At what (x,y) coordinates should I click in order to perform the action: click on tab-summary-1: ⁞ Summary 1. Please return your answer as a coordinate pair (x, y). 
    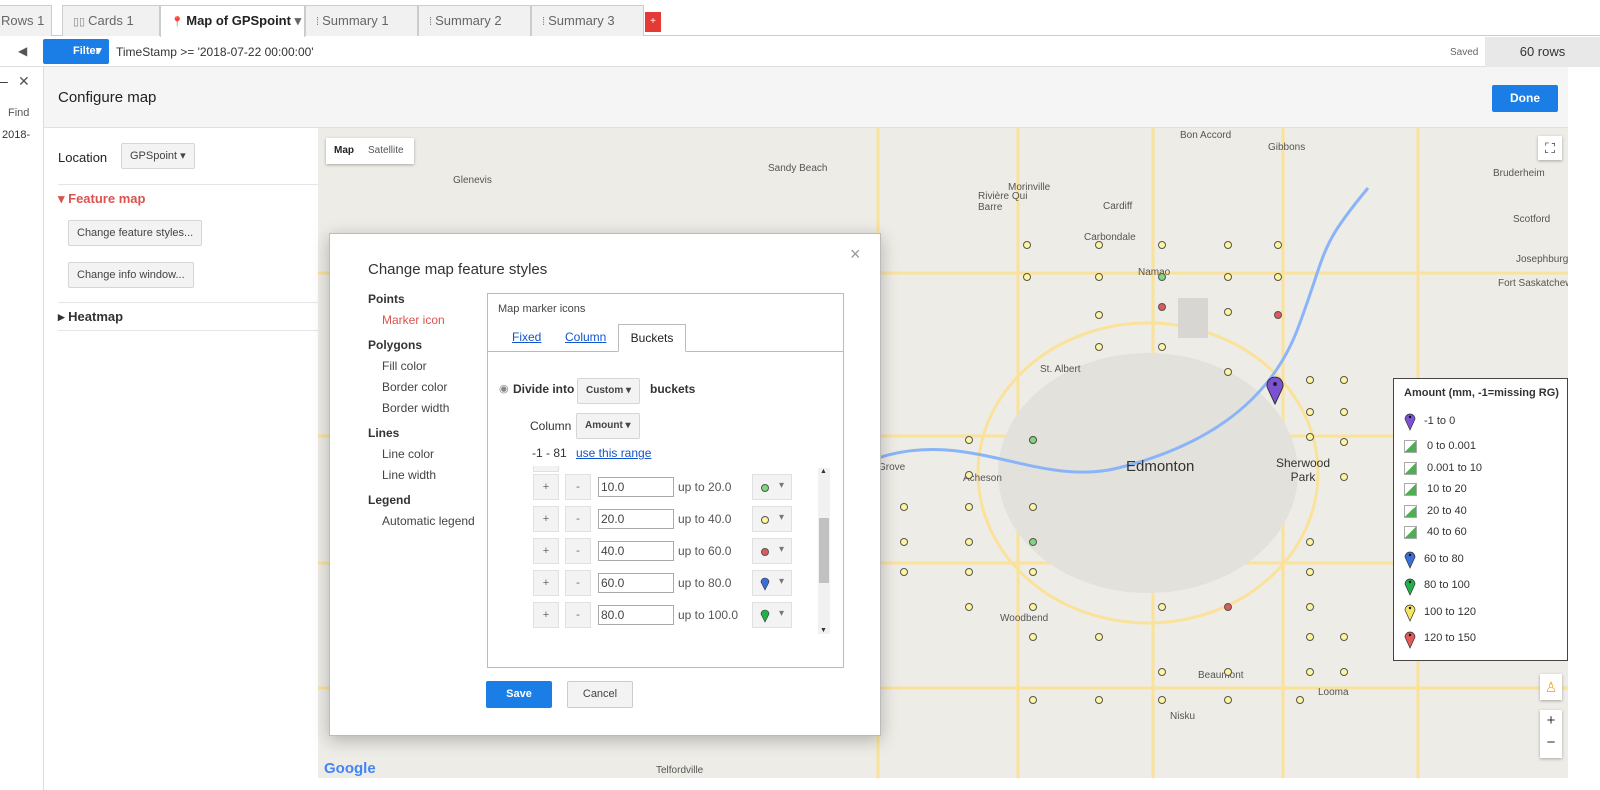
    Looking at the image, I should click on (361, 20).